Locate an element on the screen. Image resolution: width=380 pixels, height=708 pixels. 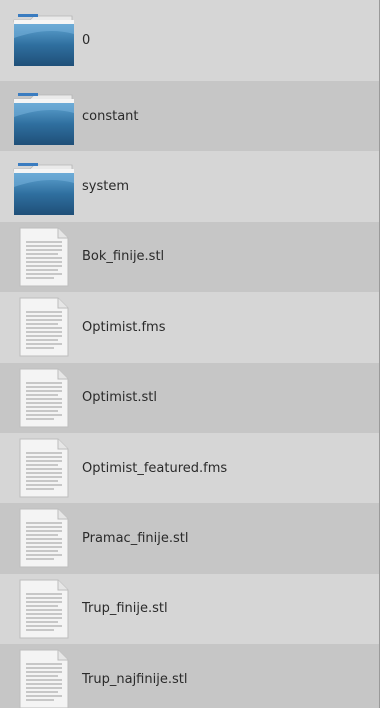
item-label: Bok_finije.stl is located at coordinates (123, 257).